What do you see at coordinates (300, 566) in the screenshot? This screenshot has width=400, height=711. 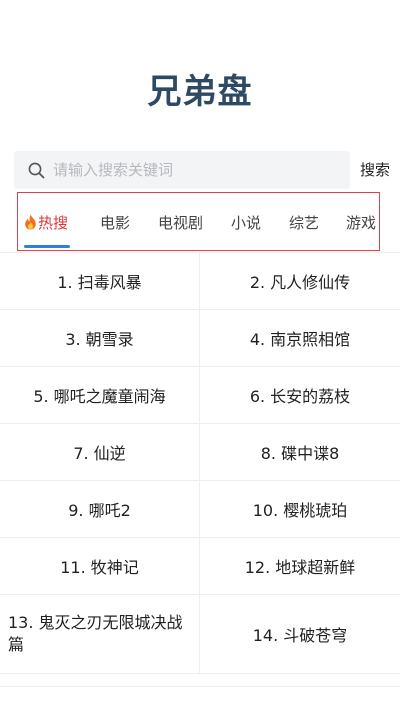 I see `hot-item: 12. 地球超新鲜` at bounding box center [300, 566].